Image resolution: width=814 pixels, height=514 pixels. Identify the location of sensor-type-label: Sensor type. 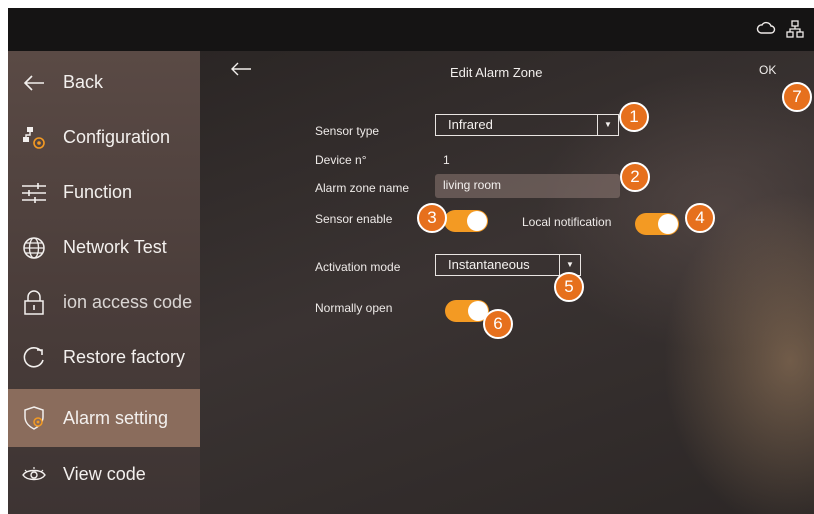
(347, 131).